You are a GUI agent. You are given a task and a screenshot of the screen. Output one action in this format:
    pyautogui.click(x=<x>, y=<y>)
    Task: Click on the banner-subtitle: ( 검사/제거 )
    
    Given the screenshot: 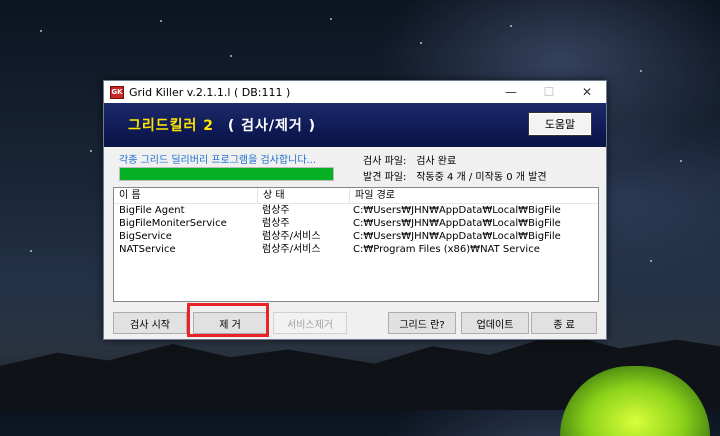 What is the action you would take?
    pyautogui.click(x=272, y=126)
    